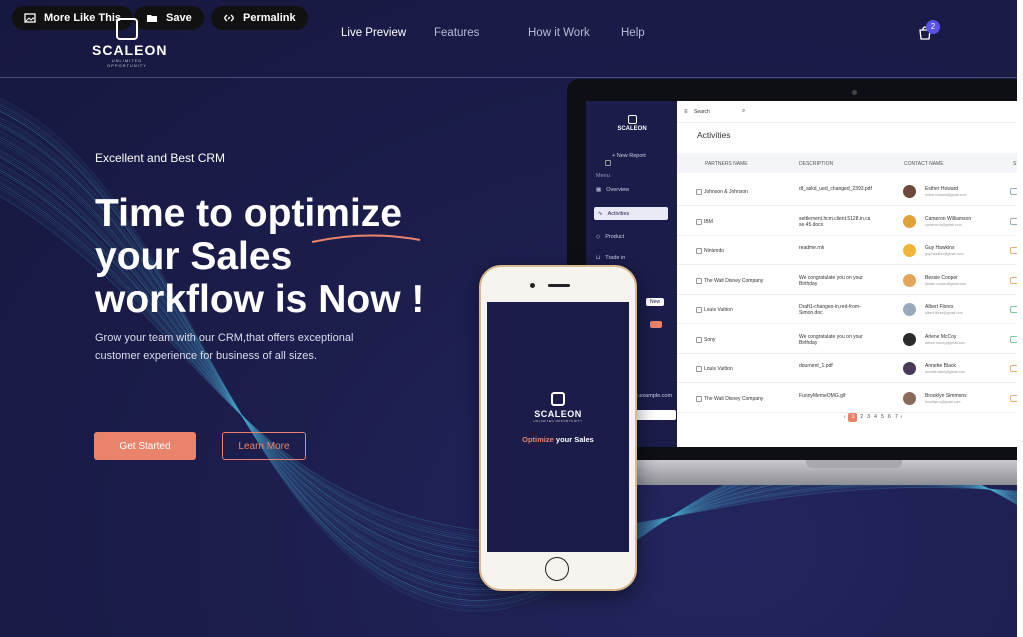 The width and height of the screenshot is (1023, 637). I want to click on contact-email: guy.hawkins@gmail.com, so click(944, 254).